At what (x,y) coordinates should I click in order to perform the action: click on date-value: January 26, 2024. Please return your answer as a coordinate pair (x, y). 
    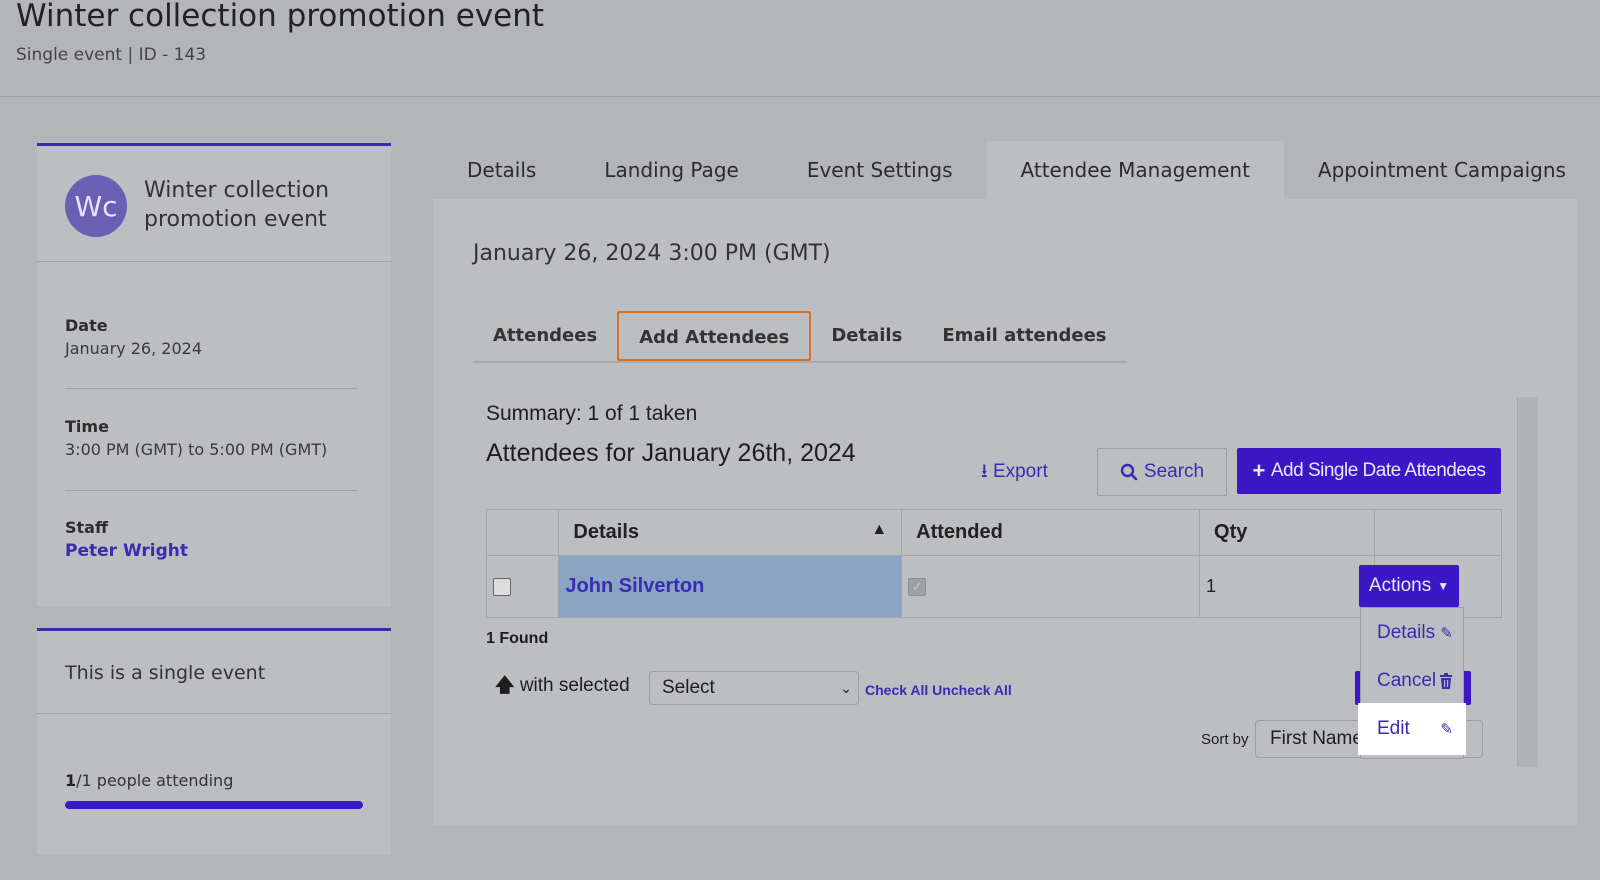
    Looking at the image, I should click on (133, 348).